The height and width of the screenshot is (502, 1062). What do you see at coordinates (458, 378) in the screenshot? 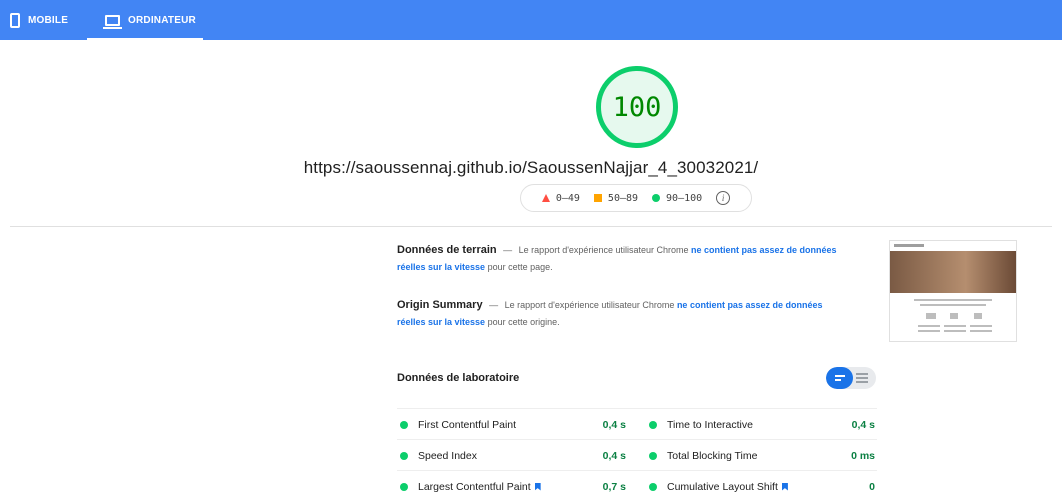
I see `lab-data-title: Données de laboratoire` at bounding box center [458, 378].